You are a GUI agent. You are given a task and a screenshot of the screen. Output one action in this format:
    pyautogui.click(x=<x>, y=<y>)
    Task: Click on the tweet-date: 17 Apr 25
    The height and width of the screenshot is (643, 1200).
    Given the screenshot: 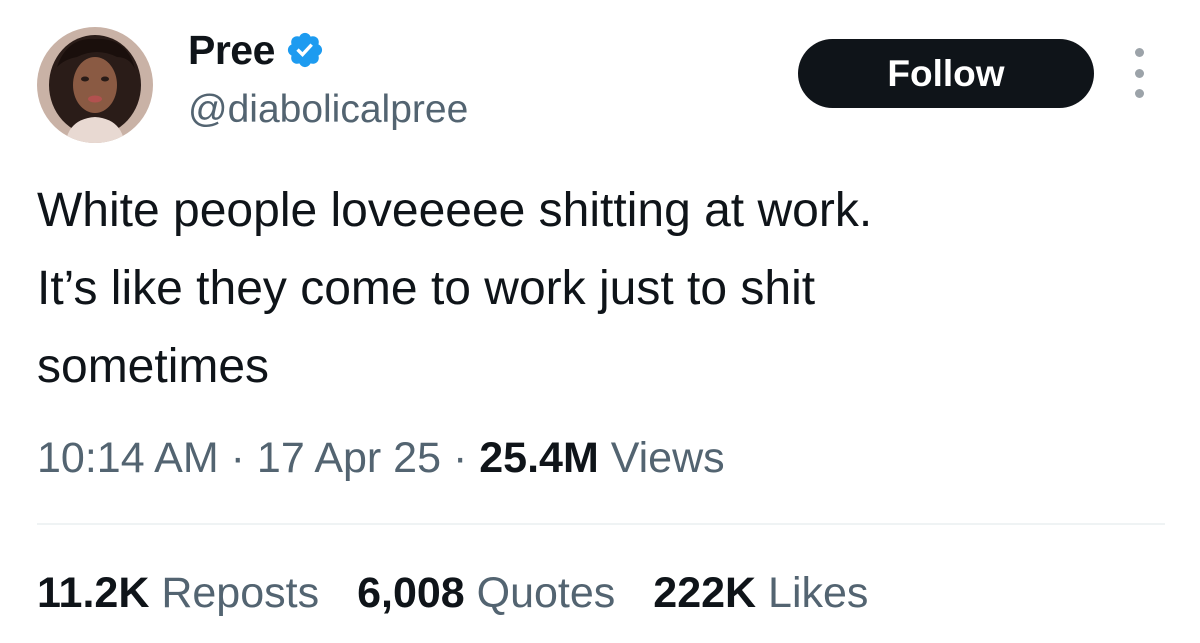 What is the action you would take?
    pyautogui.click(x=349, y=458)
    